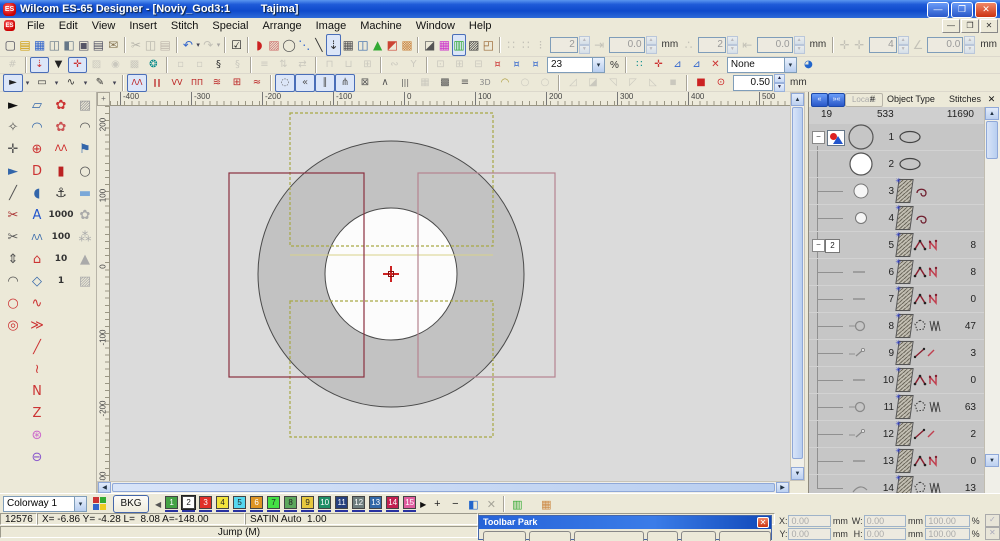 Image resolution: width=1000 pixels, height=541 pixels. What do you see at coordinates (888, 44) in the screenshot?
I see `spinner-field: 4 ▲ ▼` at bounding box center [888, 44].